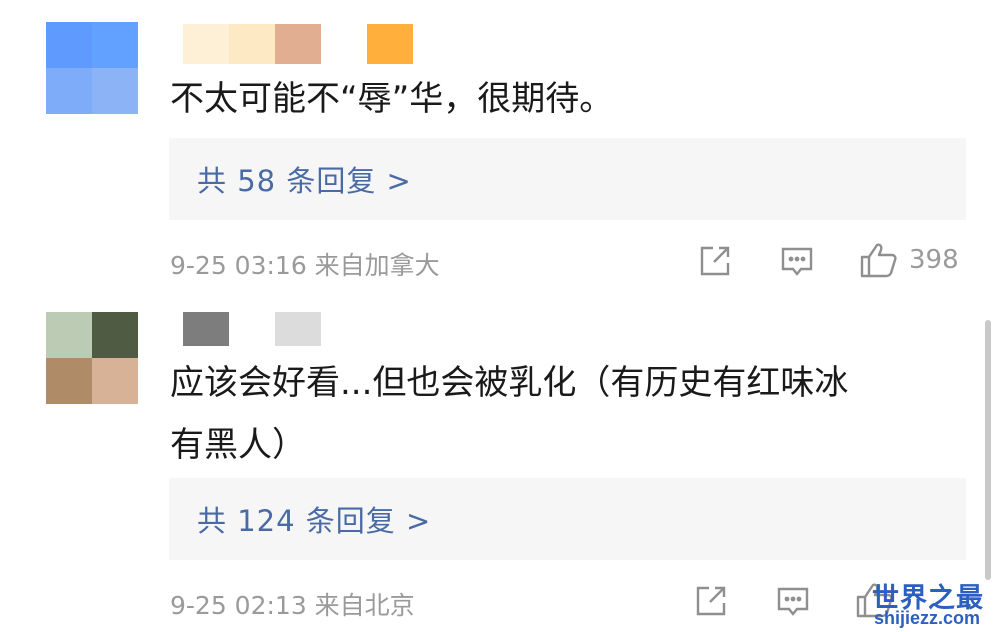  Describe the element at coordinates (567, 179) in the screenshot. I see `reply-box: 共 58 条回复 >` at that location.